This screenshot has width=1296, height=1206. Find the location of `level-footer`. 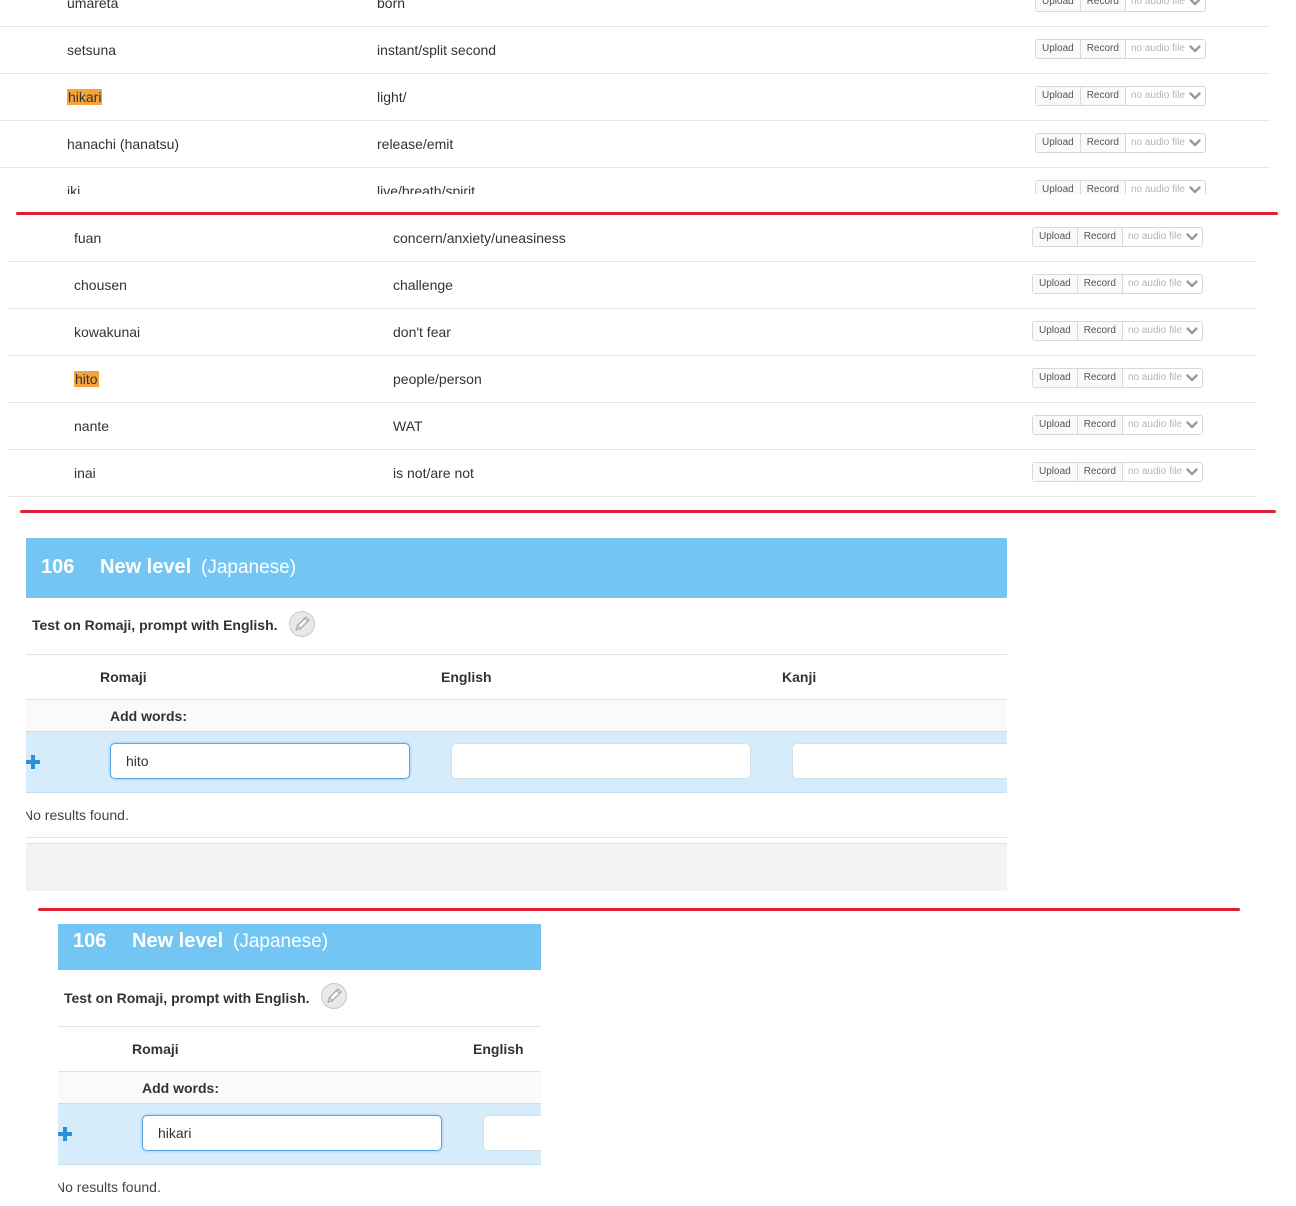

level-footer is located at coordinates (516, 867).